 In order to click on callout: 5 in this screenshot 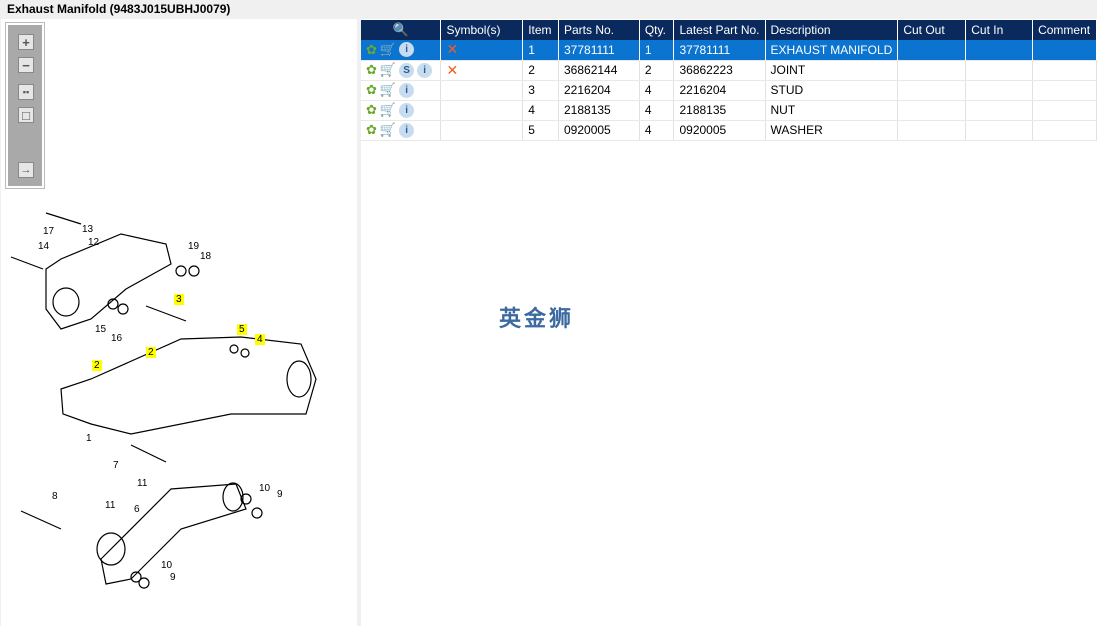, I will do `click(242, 329)`.